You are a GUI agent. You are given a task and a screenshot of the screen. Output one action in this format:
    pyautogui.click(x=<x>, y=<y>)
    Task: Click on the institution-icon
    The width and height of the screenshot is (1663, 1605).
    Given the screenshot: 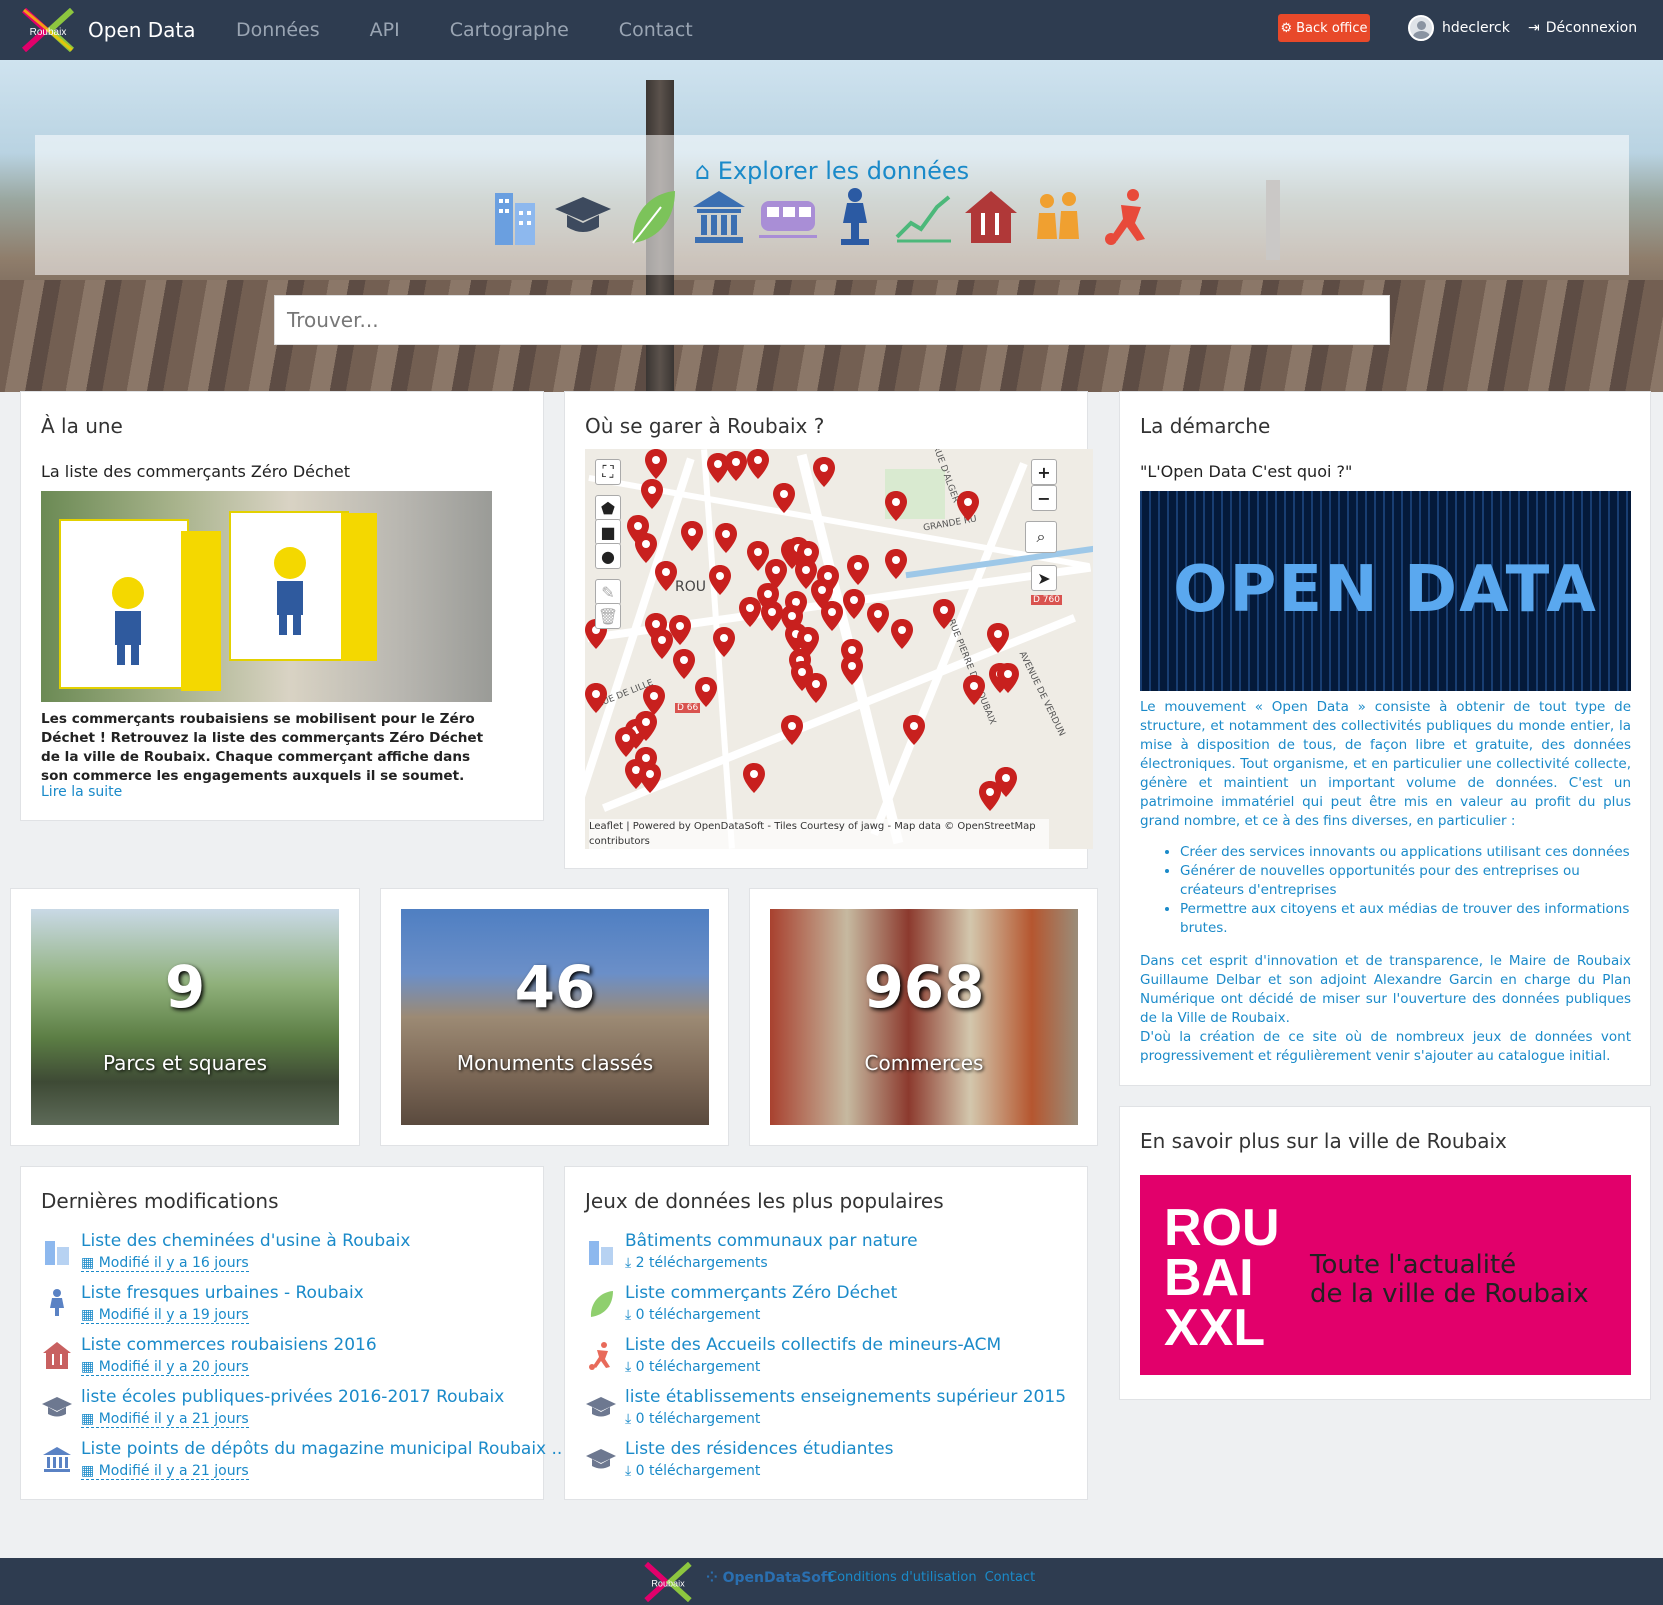 What is the action you would take?
    pyautogui.click(x=719, y=216)
    